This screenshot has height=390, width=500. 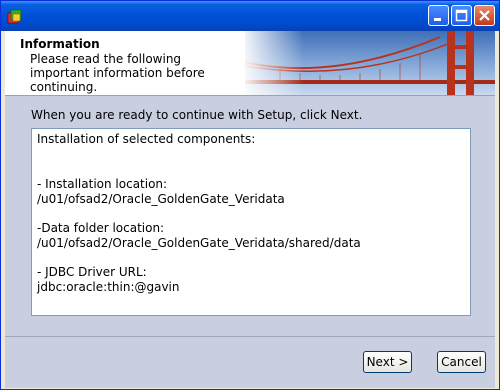 I want to click on maximize-button, so click(x=461, y=15).